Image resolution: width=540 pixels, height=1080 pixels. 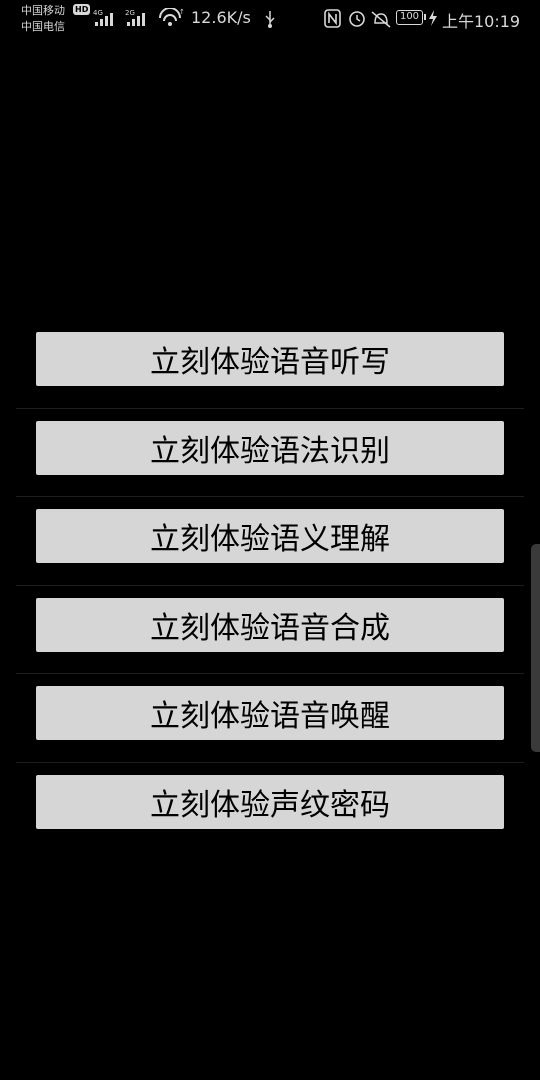 What do you see at coordinates (98, 13) in the screenshot?
I see `network-type-label: 4G` at bounding box center [98, 13].